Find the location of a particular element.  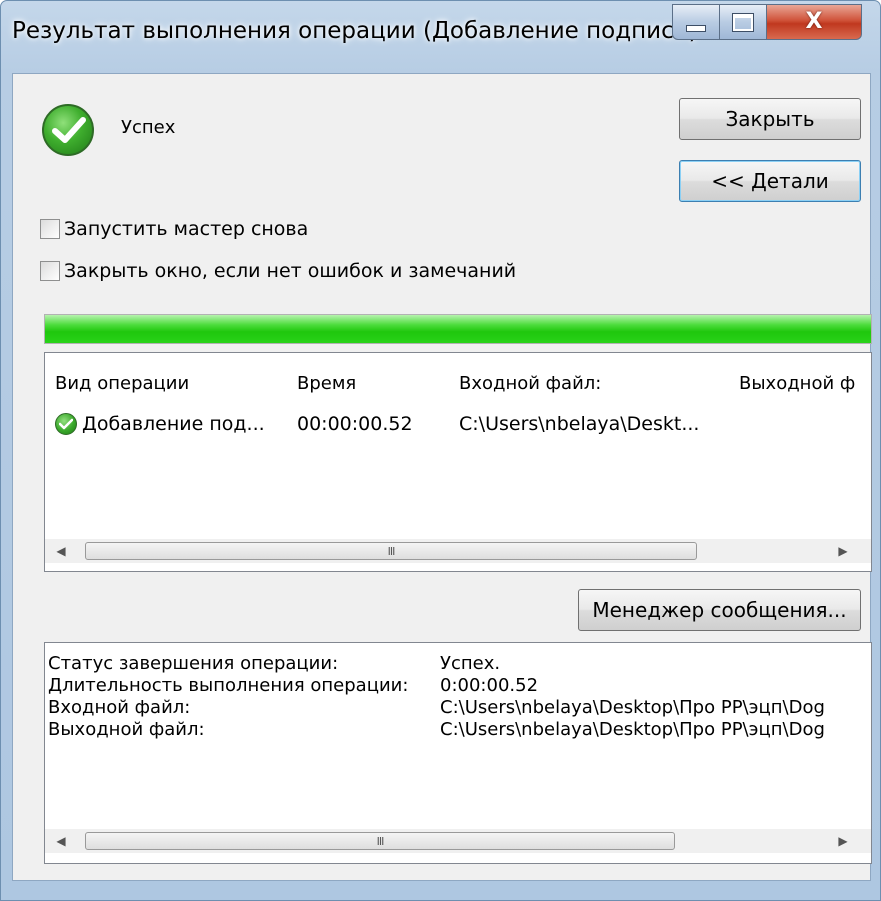

detail-value: 0:00:00.52 is located at coordinates (489, 685).